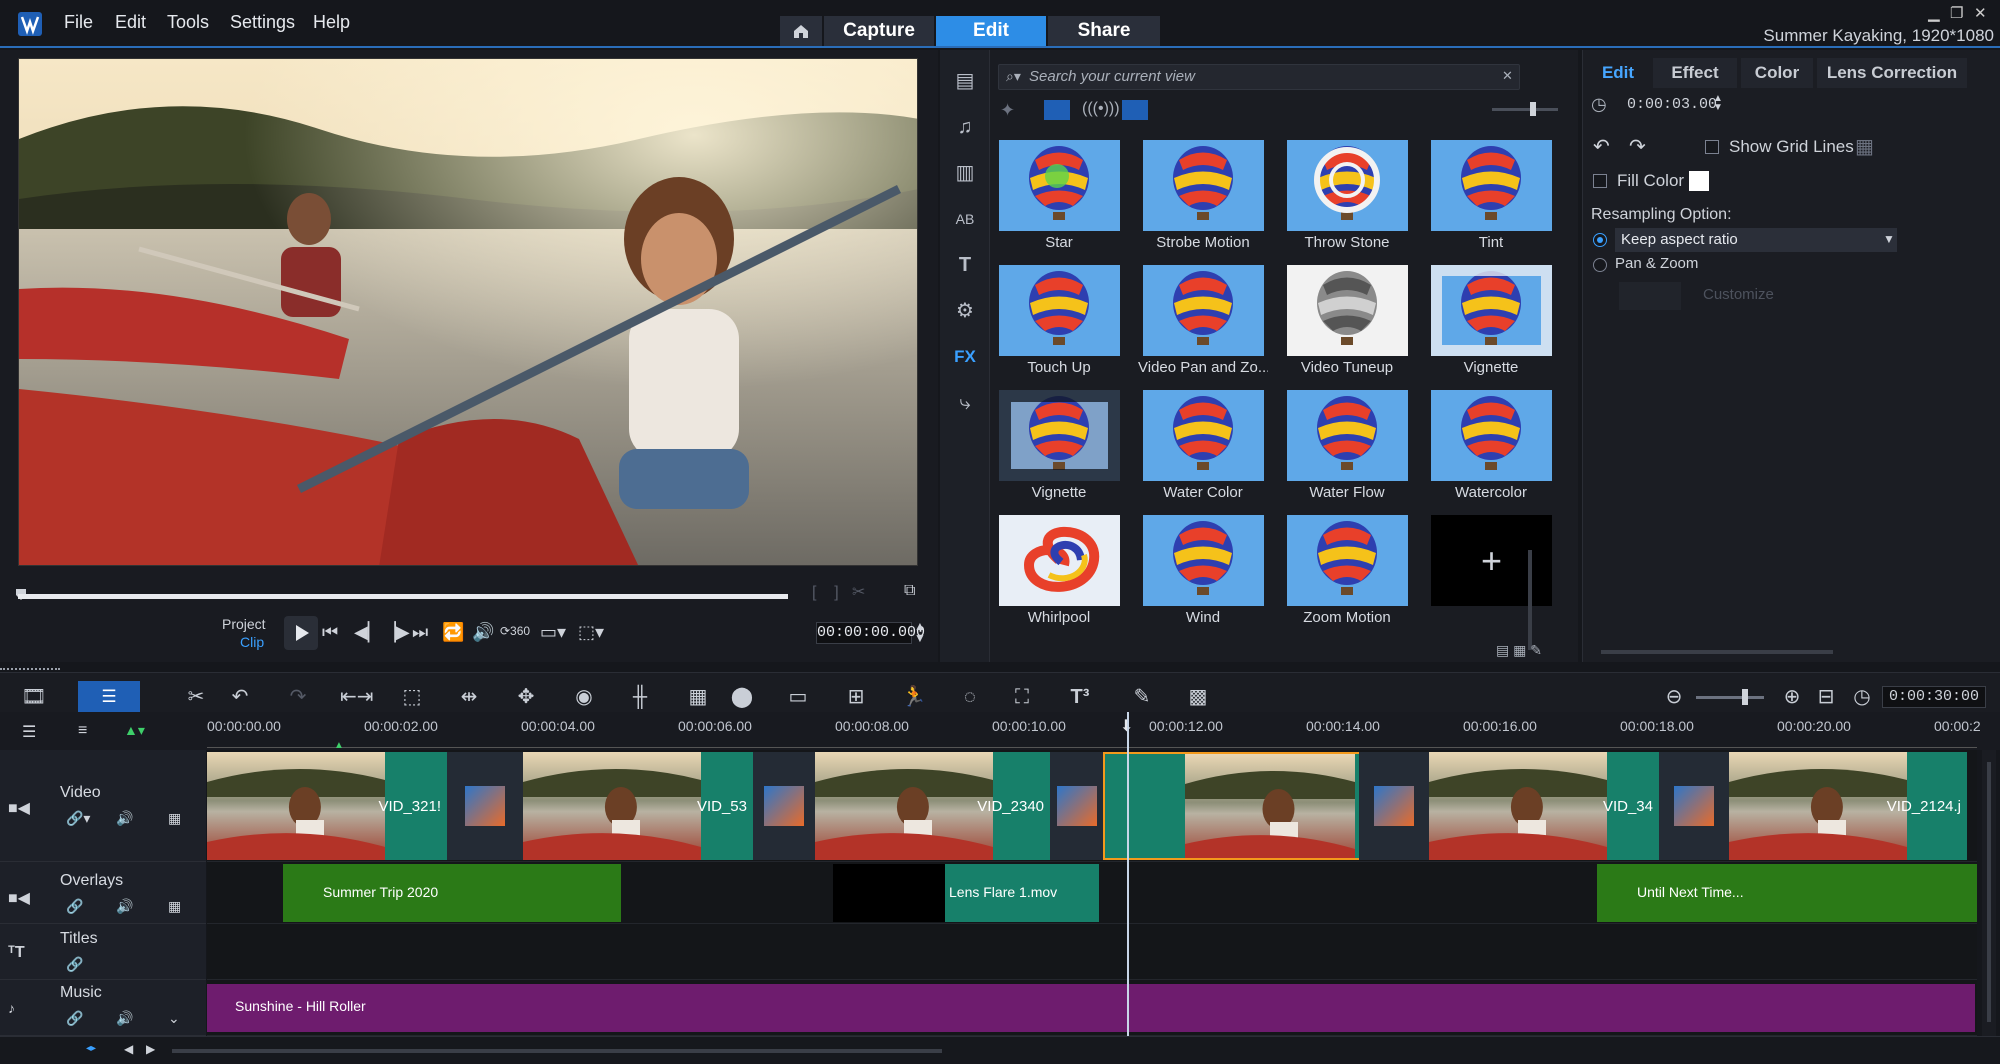  I want to click on restore-icon: ❐, so click(1956, 13).